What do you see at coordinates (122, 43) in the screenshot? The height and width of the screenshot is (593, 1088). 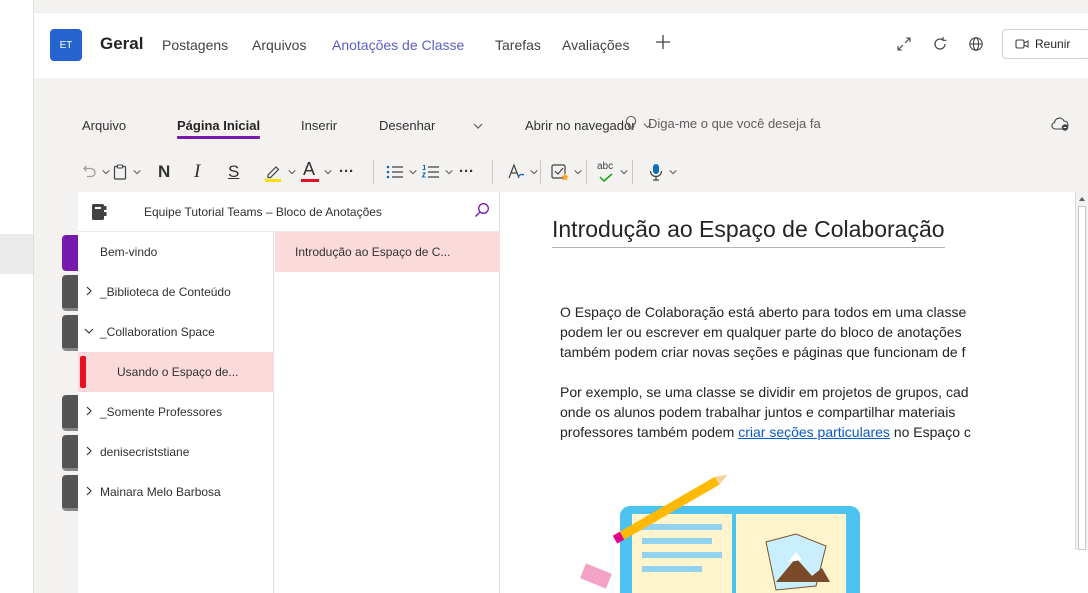 I see `channel-name: Geral` at bounding box center [122, 43].